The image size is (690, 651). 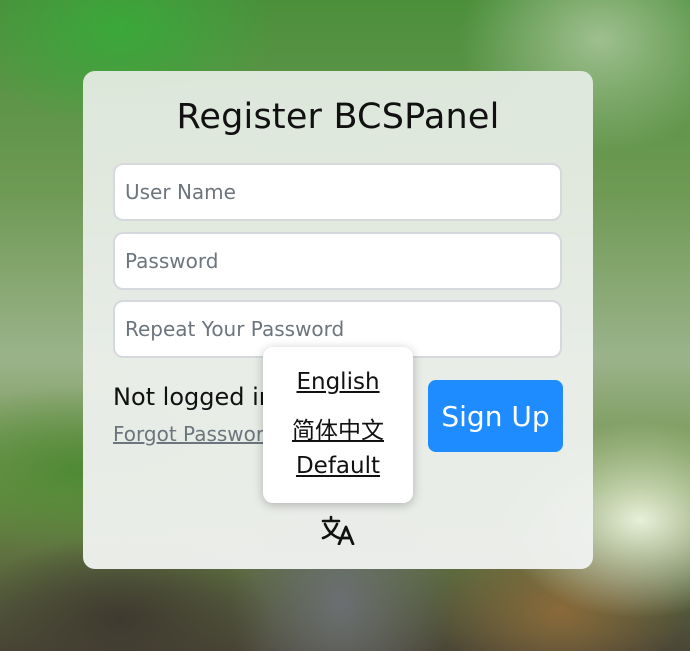 What do you see at coordinates (338, 428) in the screenshot?
I see `language-option-simplified-chinese: 简体中文` at bounding box center [338, 428].